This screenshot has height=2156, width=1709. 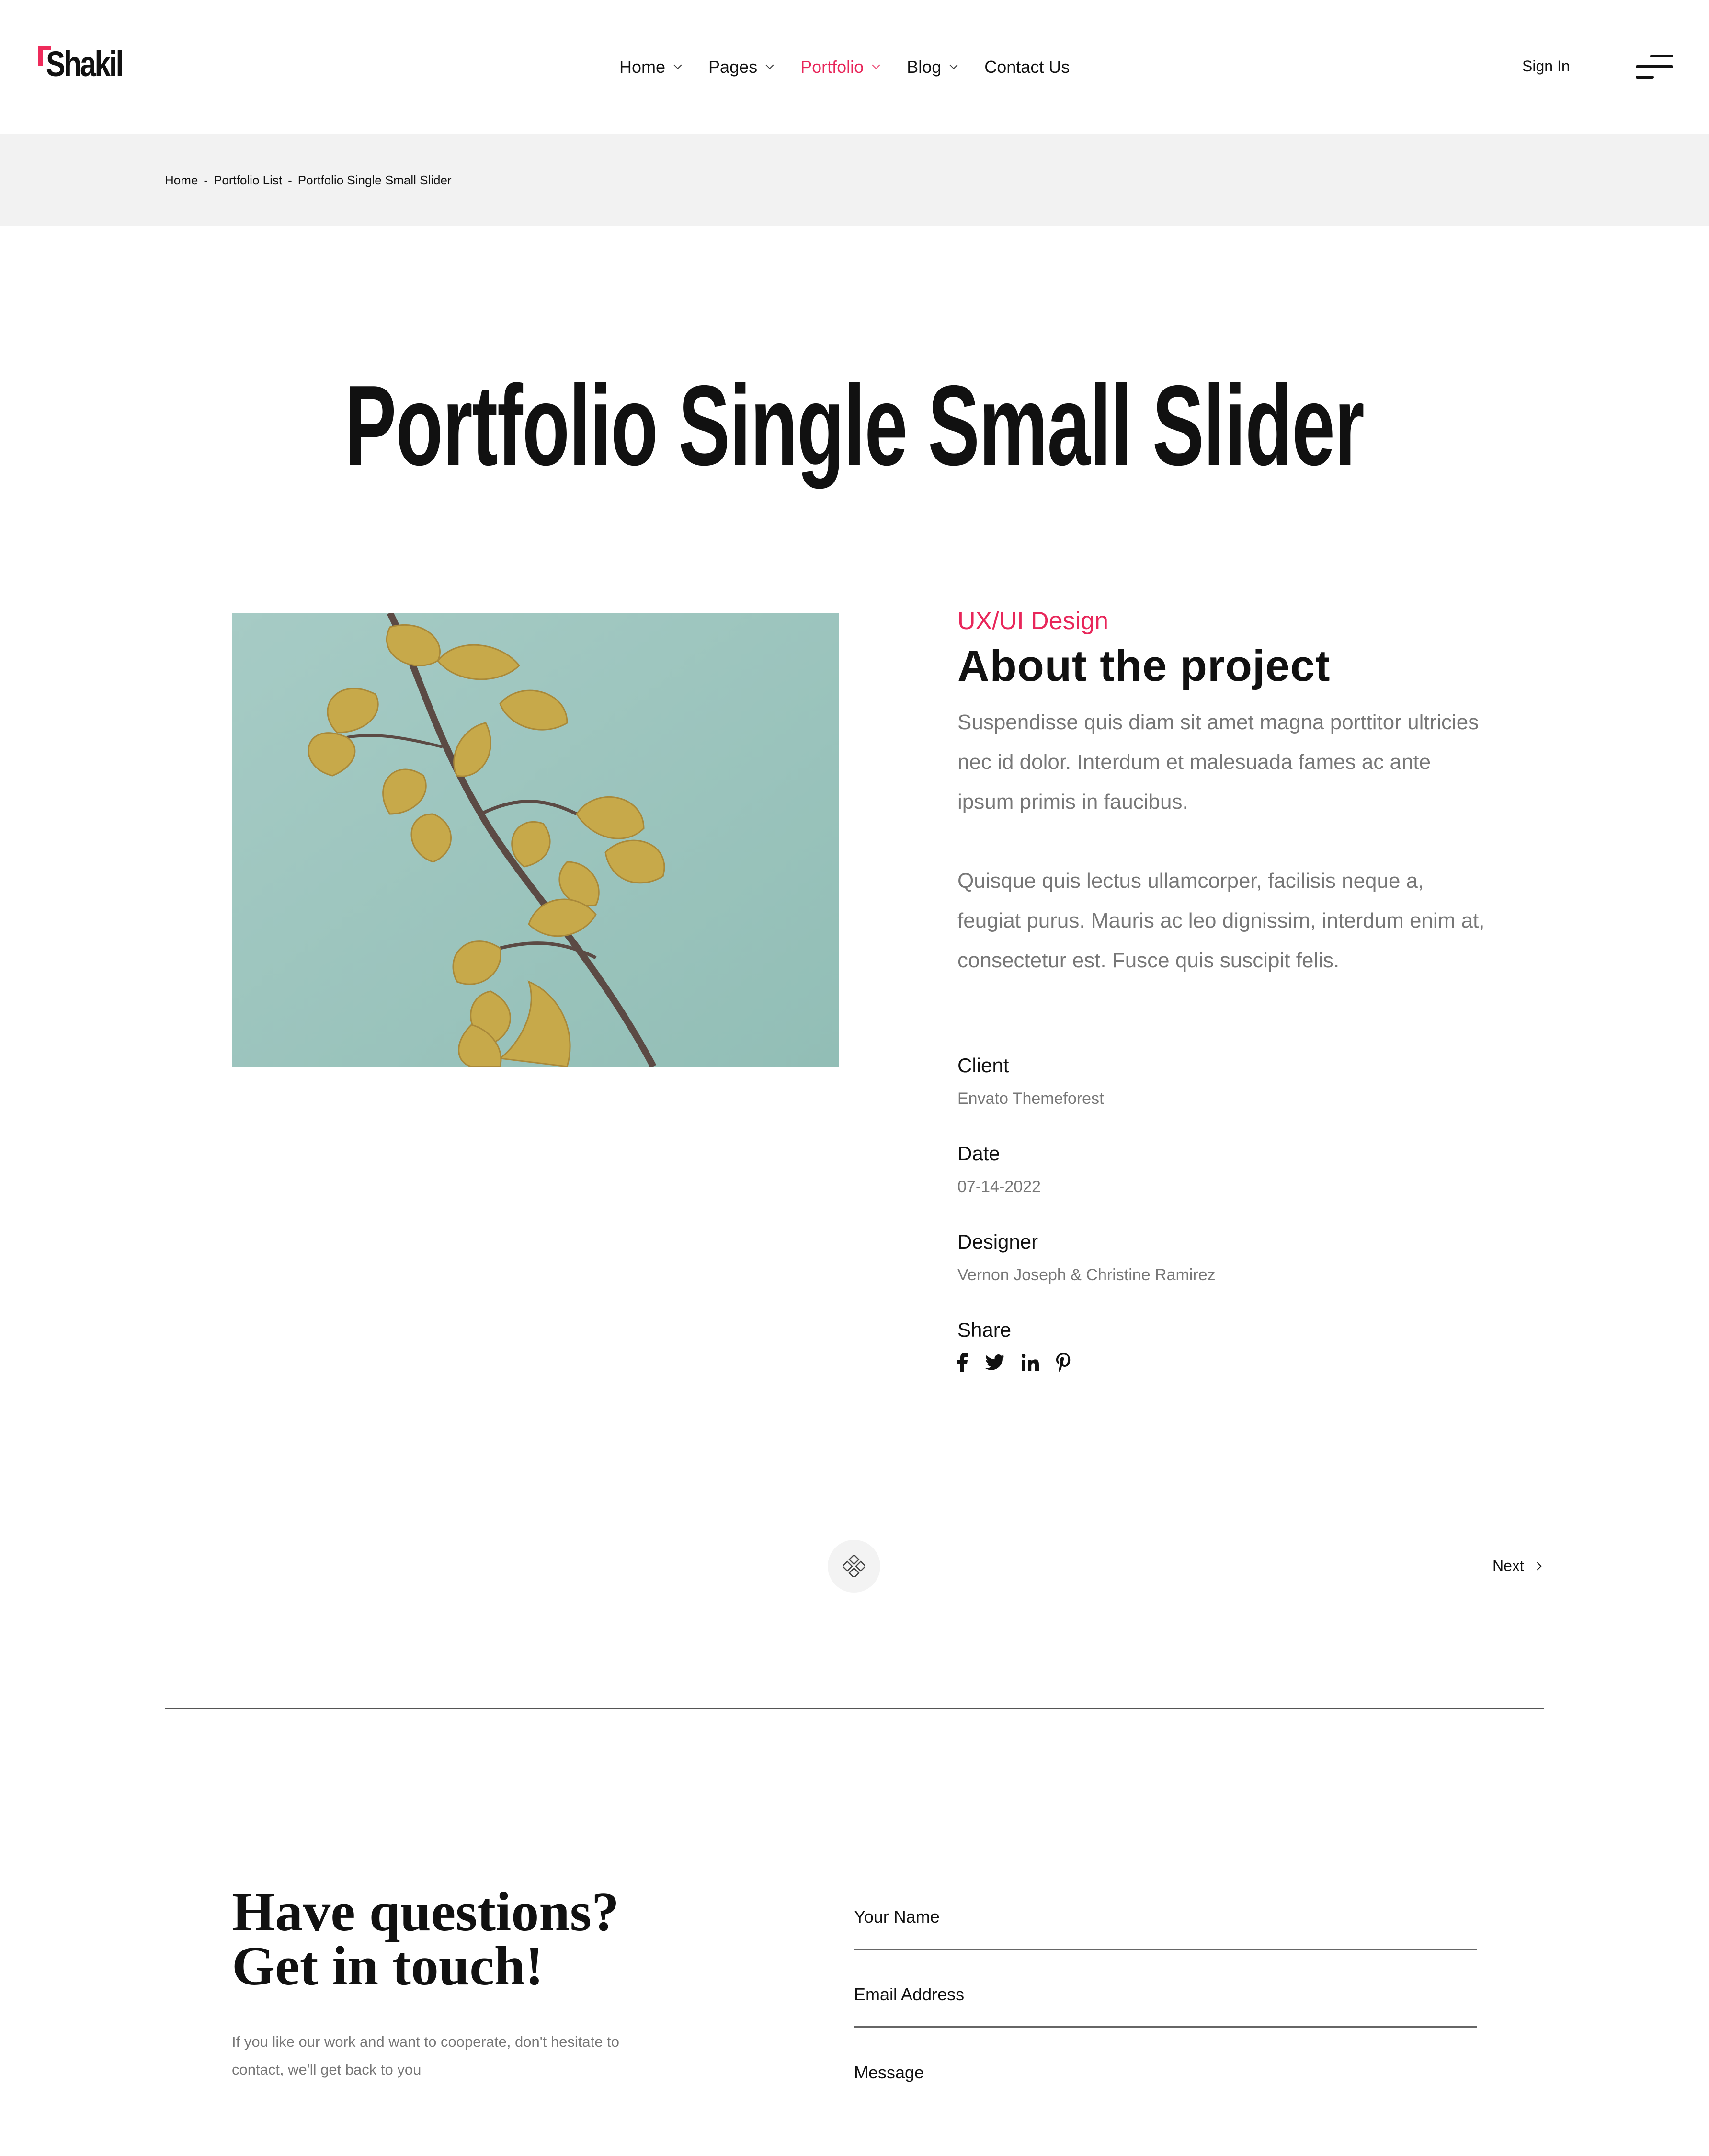 I want to click on linkedin-icon, so click(x=1030, y=1362).